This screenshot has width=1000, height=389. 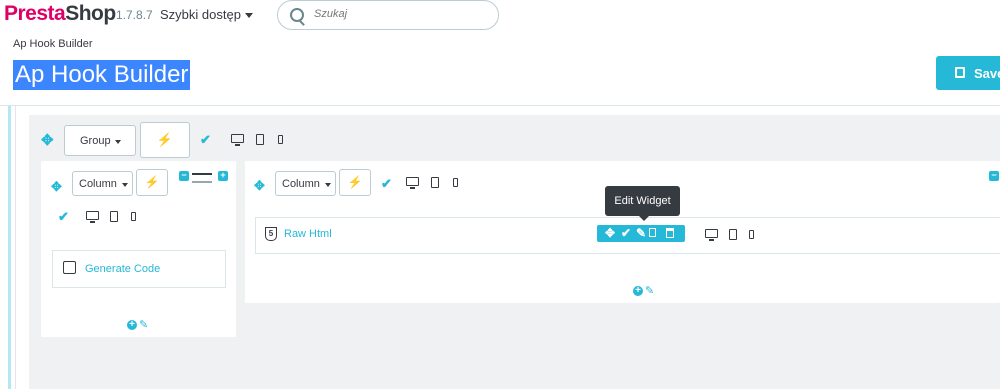 What do you see at coordinates (642, 203) in the screenshot?
I see `edit-widget-tooltip: Edit Widget` at bounding box center [642, 203].